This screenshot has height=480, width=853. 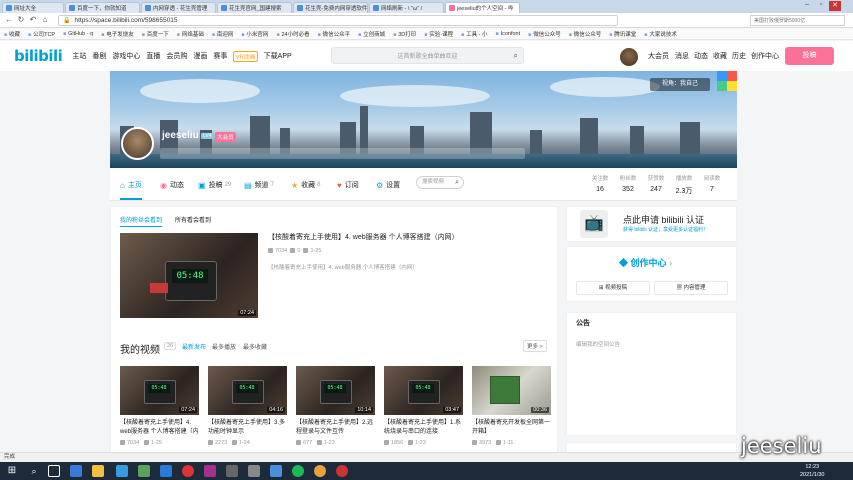 I want to click on task-view-icon, so click(x=54, y=471).